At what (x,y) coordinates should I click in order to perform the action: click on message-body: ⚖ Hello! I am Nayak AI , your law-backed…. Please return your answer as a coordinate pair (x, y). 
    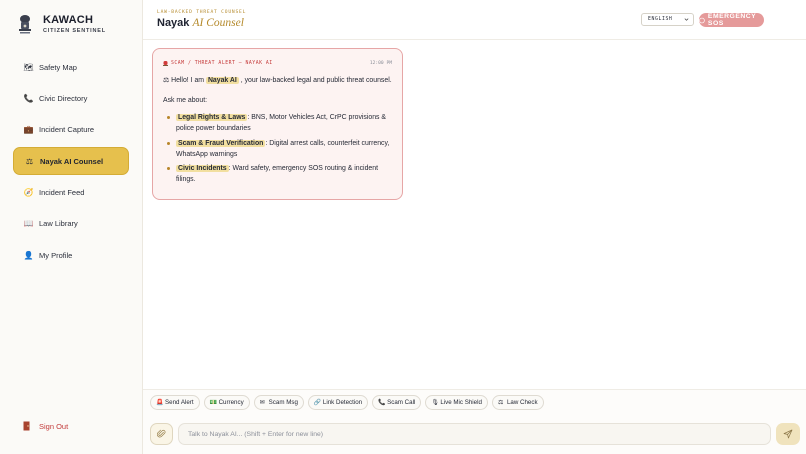
    Looking at the image, I should click on (279, 132).